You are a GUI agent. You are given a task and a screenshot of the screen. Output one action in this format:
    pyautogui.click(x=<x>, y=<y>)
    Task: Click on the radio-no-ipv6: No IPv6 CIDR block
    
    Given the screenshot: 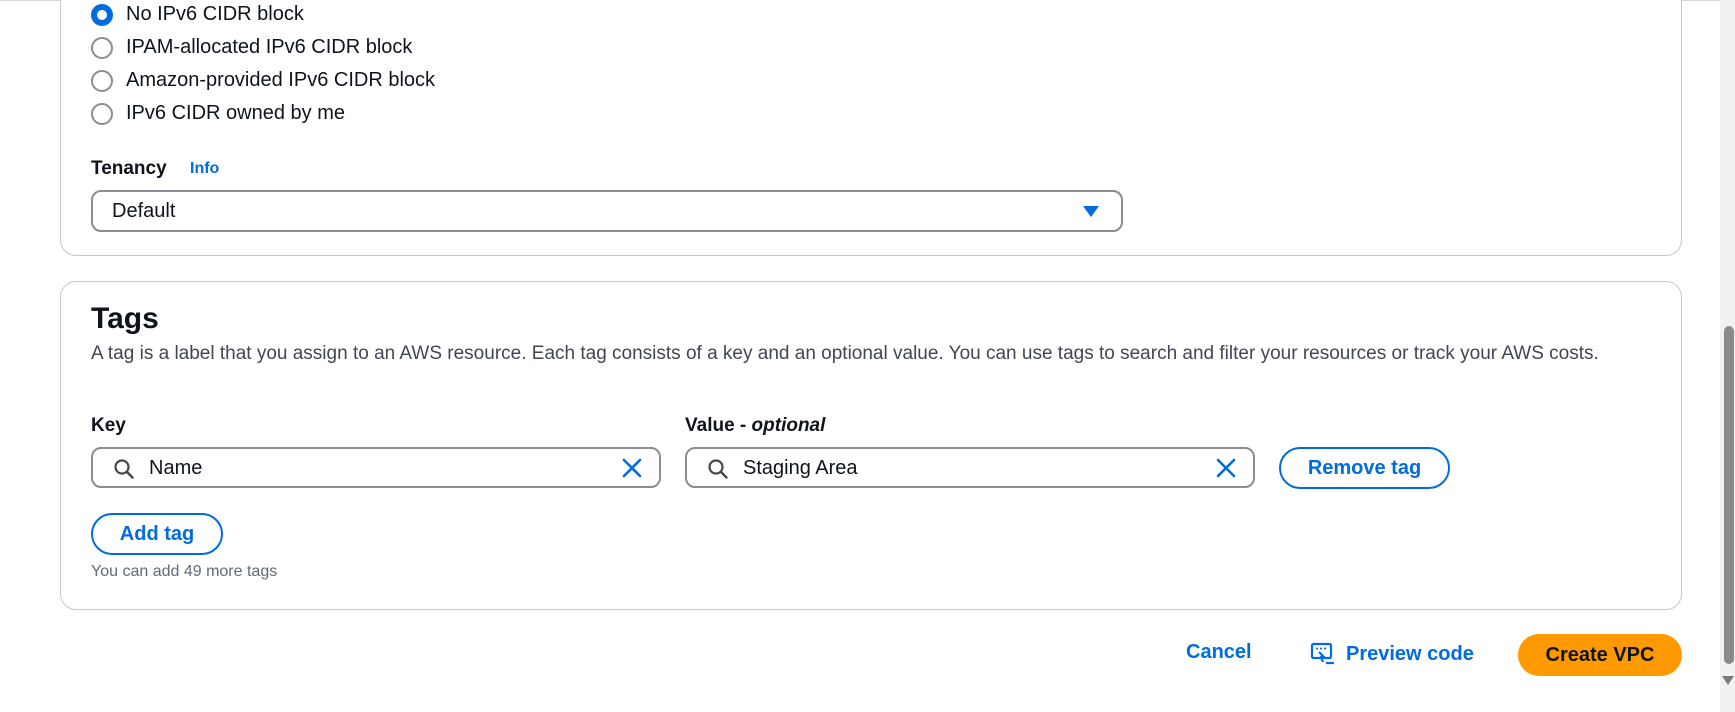 What is the action you would take?
    pyautogui.click(x=197, y=14)
    